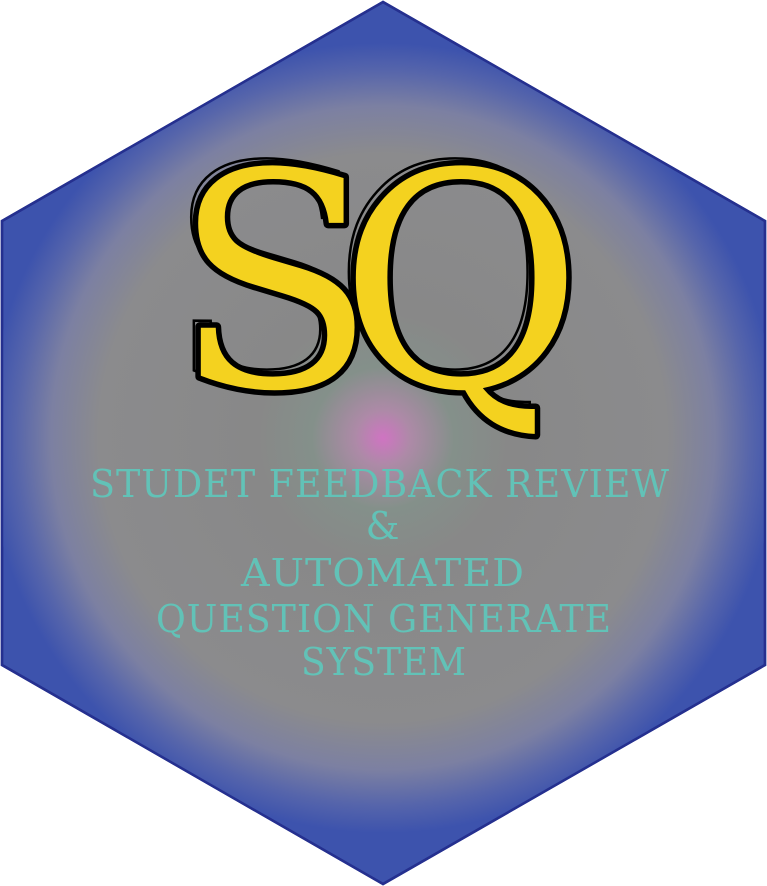 This screenshot has width=767, height=886. I want to click on tagline-line-5: SYSTEM, so click(384, 662).